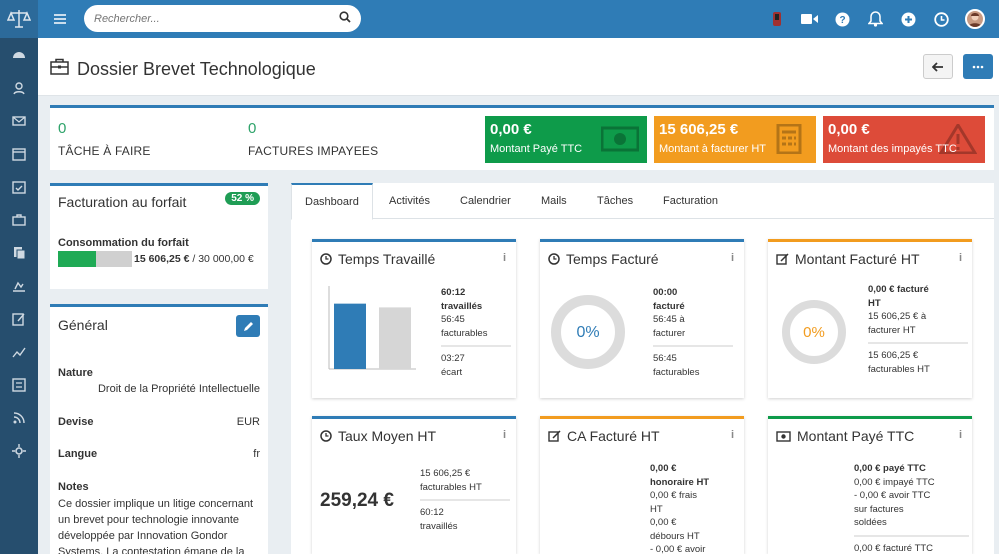 The width and height of the screenshot is (999, 554). I want to click on card-title-text: CA Facturé HT, so click(613, 436).